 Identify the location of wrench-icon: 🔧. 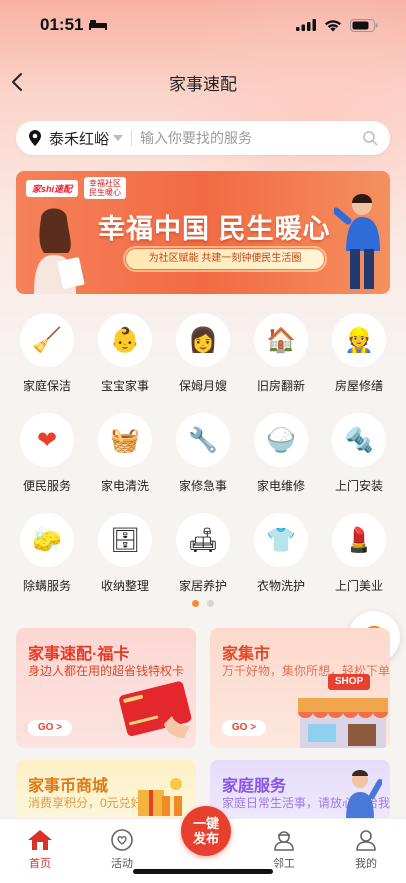
(203, 440).